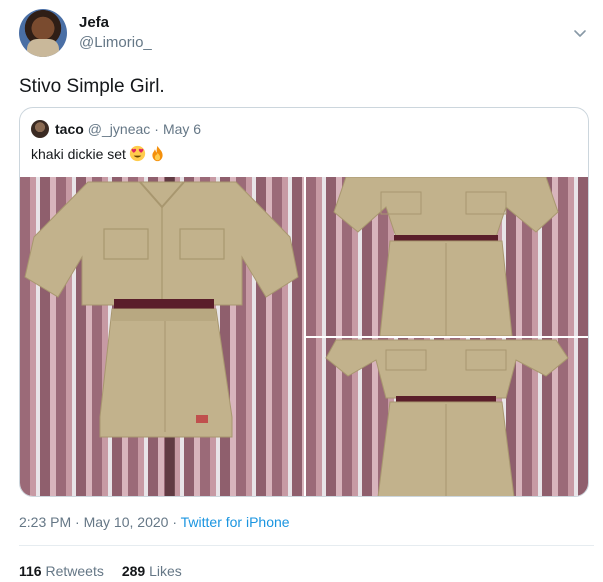  I want to click on quoted-author-handle: @_jyneac, so click(119, 129).